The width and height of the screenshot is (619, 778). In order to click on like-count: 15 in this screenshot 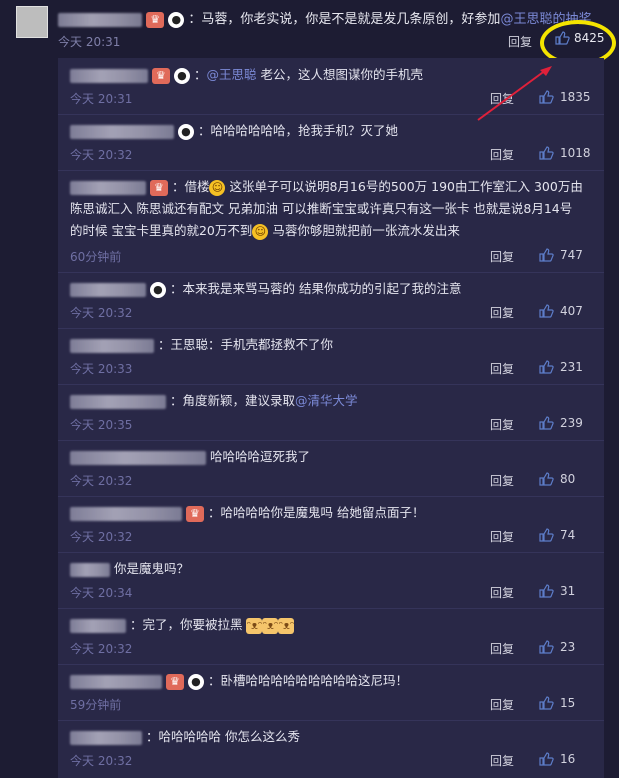, I will do `click(568, 703)`.